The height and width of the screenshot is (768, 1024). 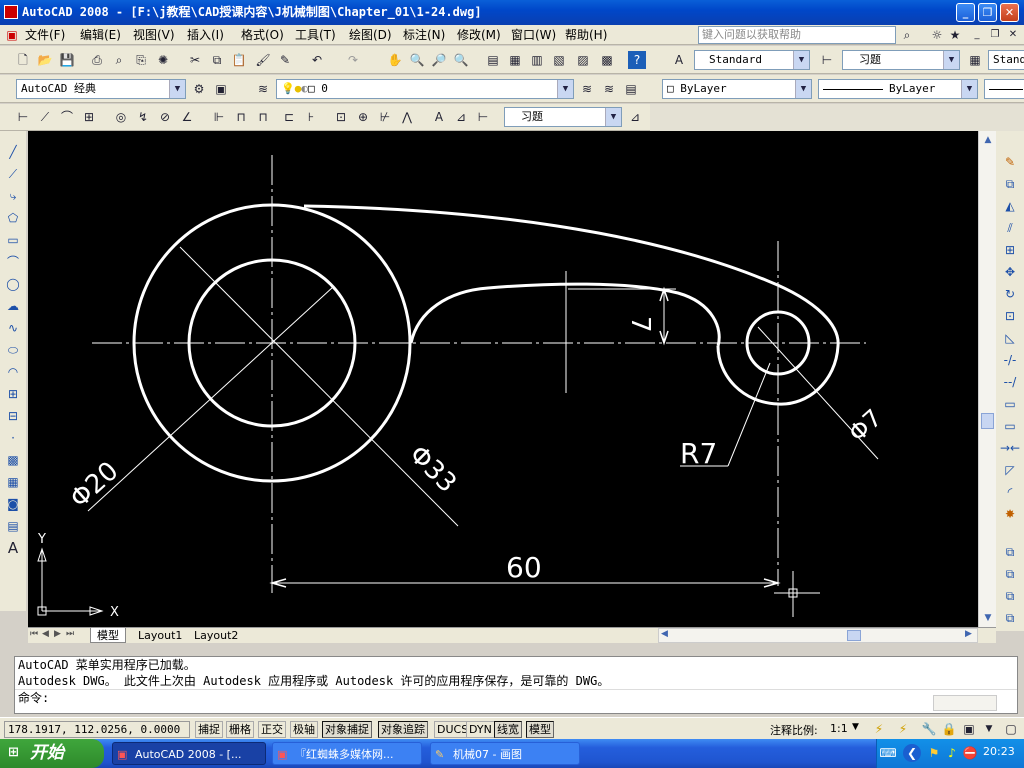 What do you see at coordinates (13, 460) in the screenshot?
I see `hatch-icon: ▩` at bounding box center [13, 460].